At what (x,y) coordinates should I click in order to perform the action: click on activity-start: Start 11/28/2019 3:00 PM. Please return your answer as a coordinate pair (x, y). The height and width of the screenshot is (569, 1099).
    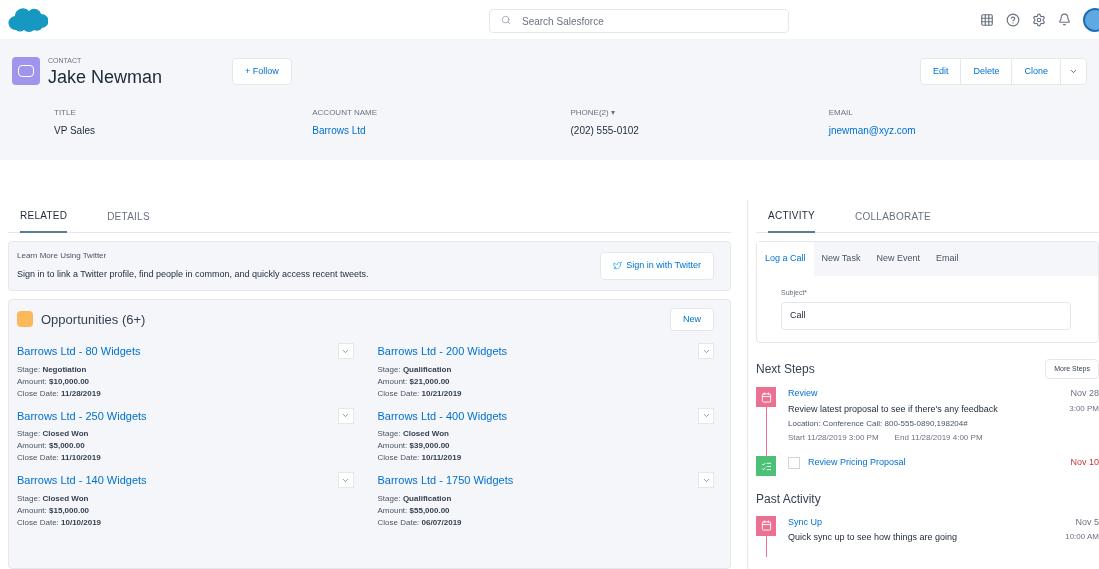
    Looking at the image, I should click on (833, 438).